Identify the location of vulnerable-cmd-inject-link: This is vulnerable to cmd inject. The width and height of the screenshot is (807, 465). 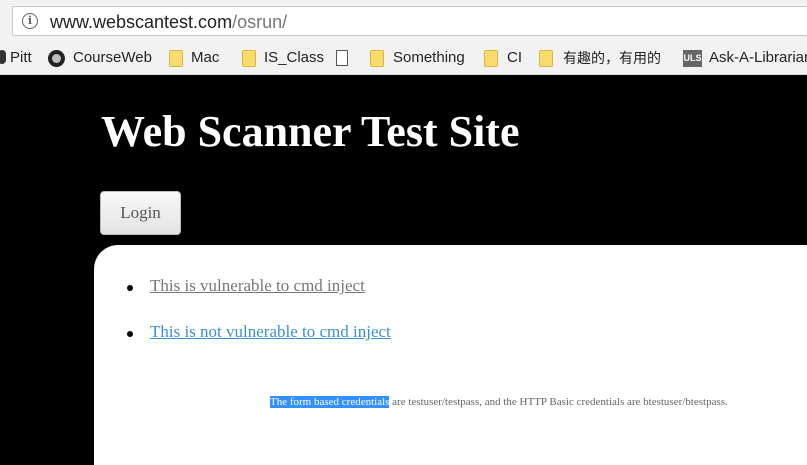
(257, 286).